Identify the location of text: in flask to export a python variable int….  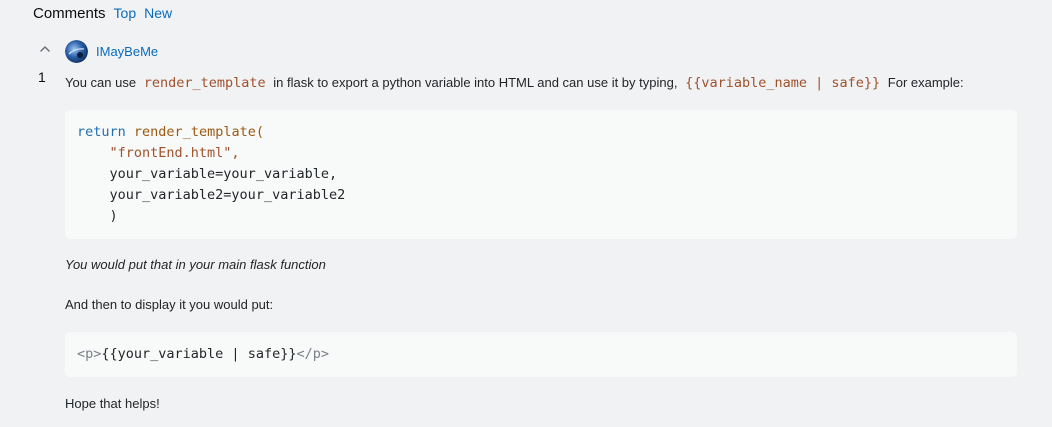
(475, 82).